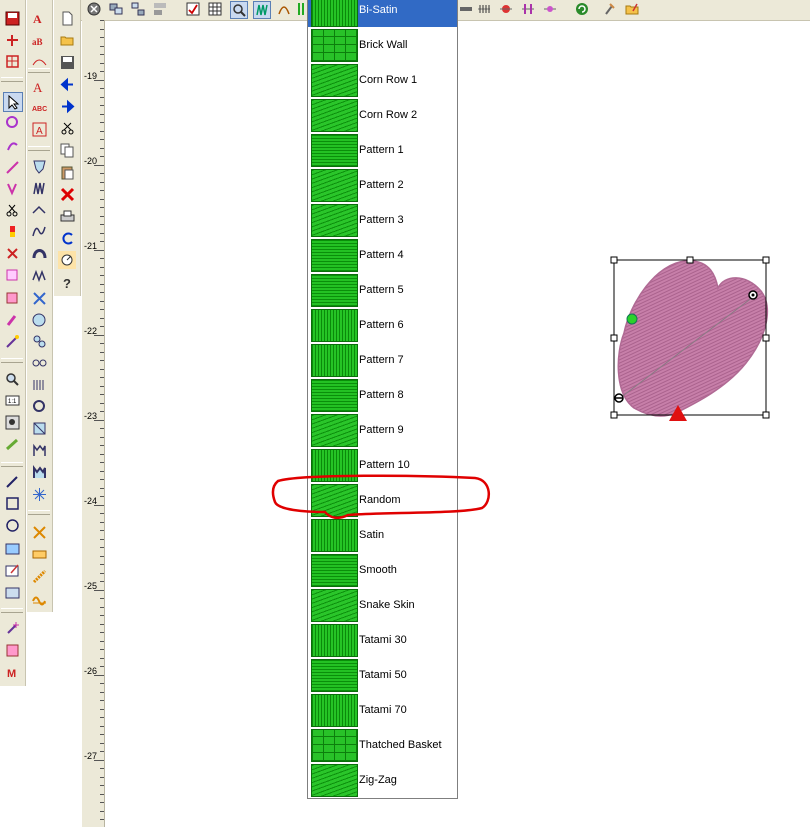  What do you see at coordinates (12, 167) in the screenshot?
I see `knife-icon` at bounding box center [12, 167].